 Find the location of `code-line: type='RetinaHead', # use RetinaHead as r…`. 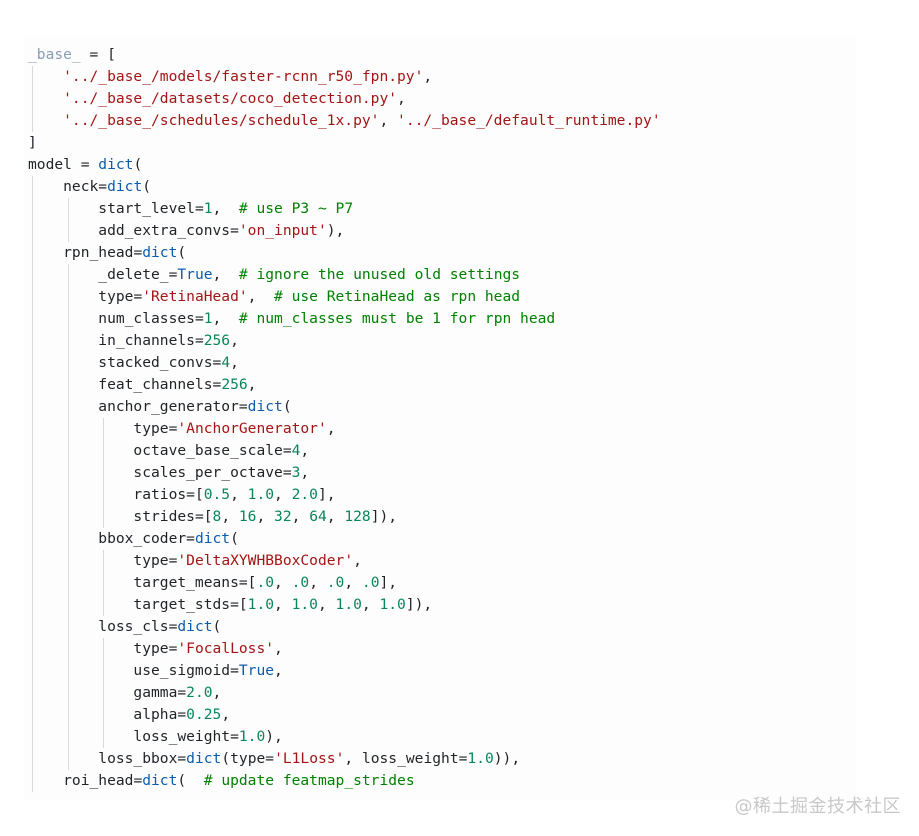

code-line: type='RetinaHead', # use RetinaHead as r… is located at coordinates (274, 297).